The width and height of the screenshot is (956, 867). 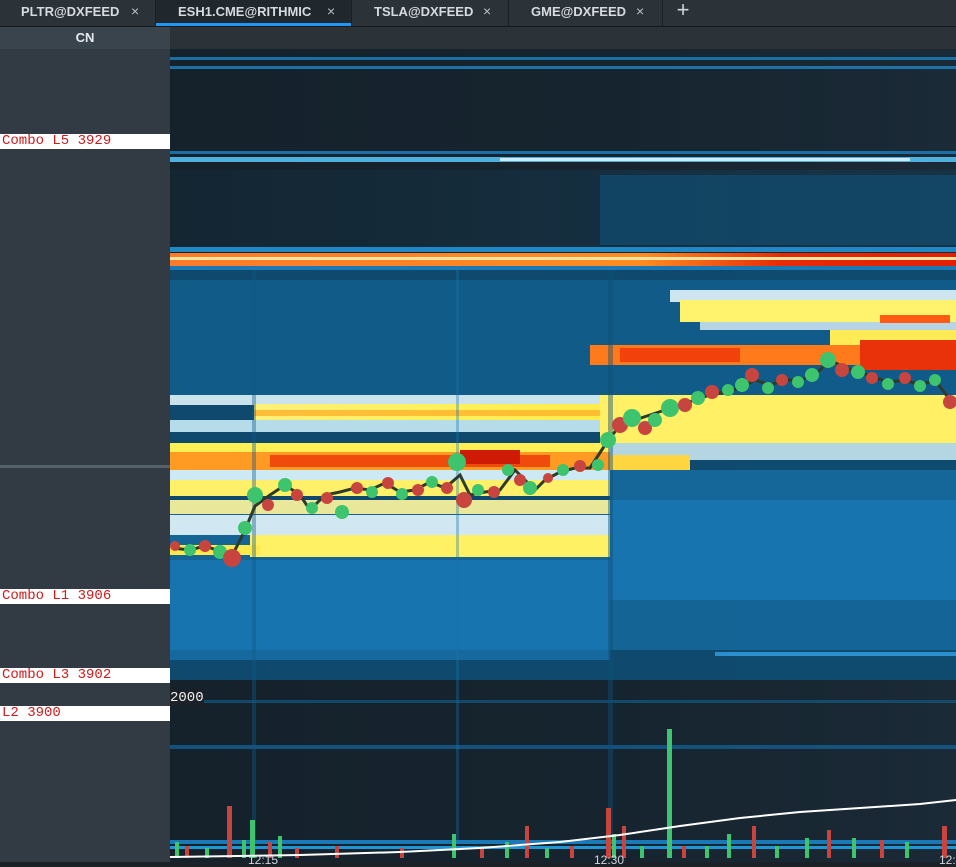 I want to click on header-strip, so click(x=563, y=38).